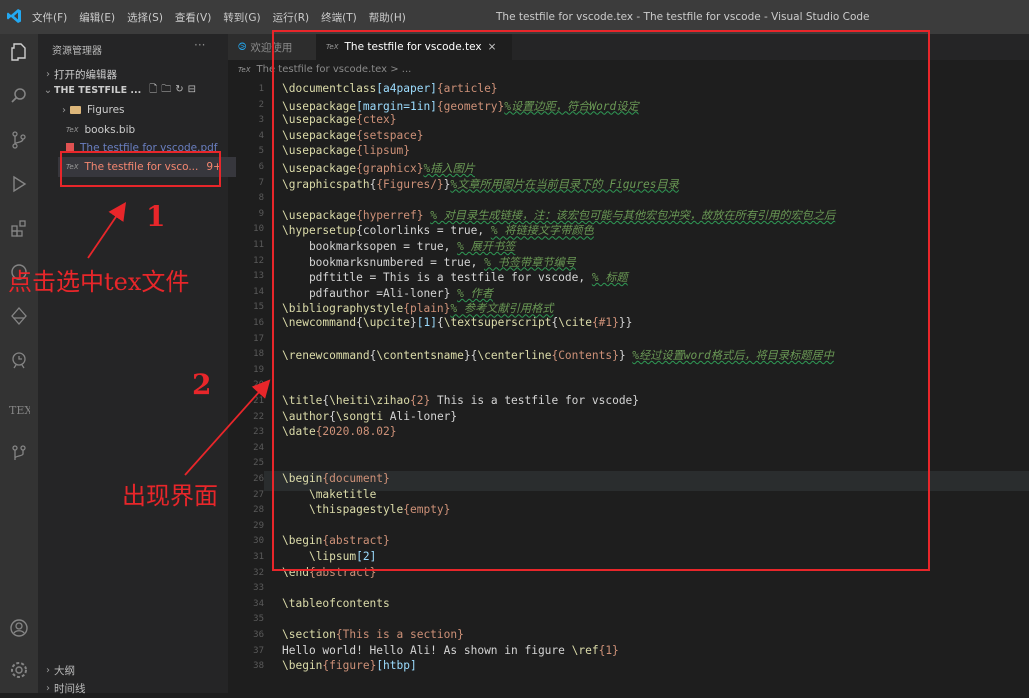 This screenshot has width=1029, height=698. Describe the element at coordinates (156, 216) in the screenshot. I see `step-1-number: 1` at that location.